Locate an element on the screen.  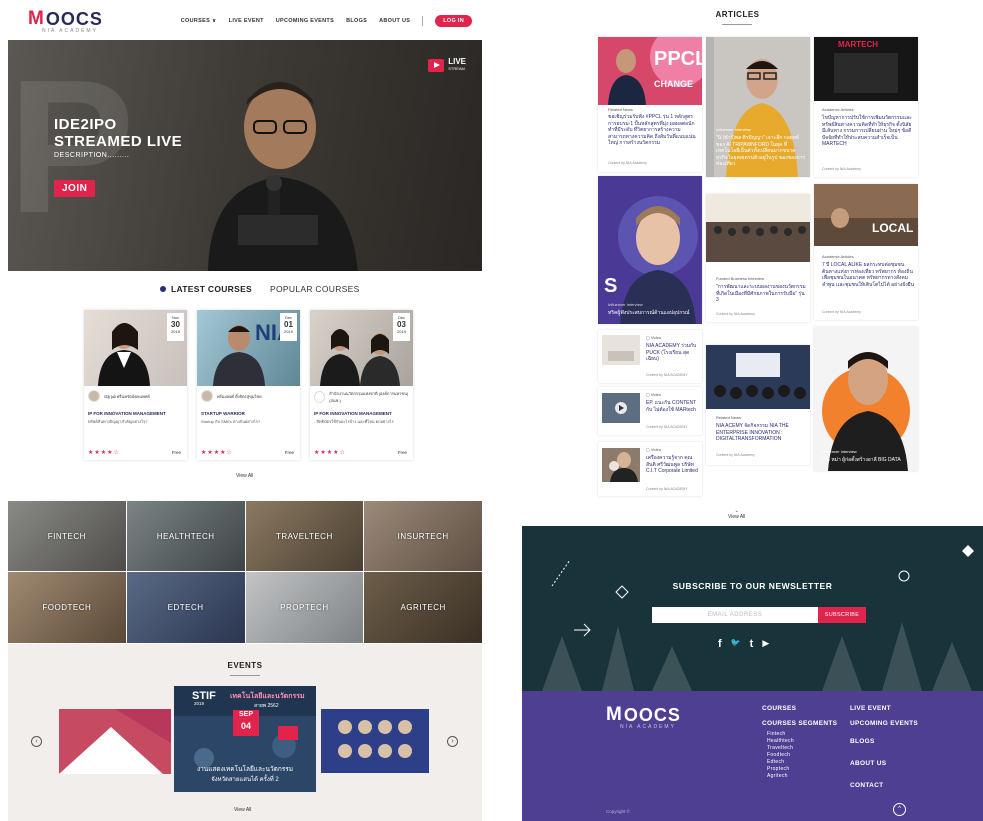
article-title: ทริคผู้ฟังประสบการณ์ด้านแอปอุปกรณ์ is located at coordinates (649, 313).